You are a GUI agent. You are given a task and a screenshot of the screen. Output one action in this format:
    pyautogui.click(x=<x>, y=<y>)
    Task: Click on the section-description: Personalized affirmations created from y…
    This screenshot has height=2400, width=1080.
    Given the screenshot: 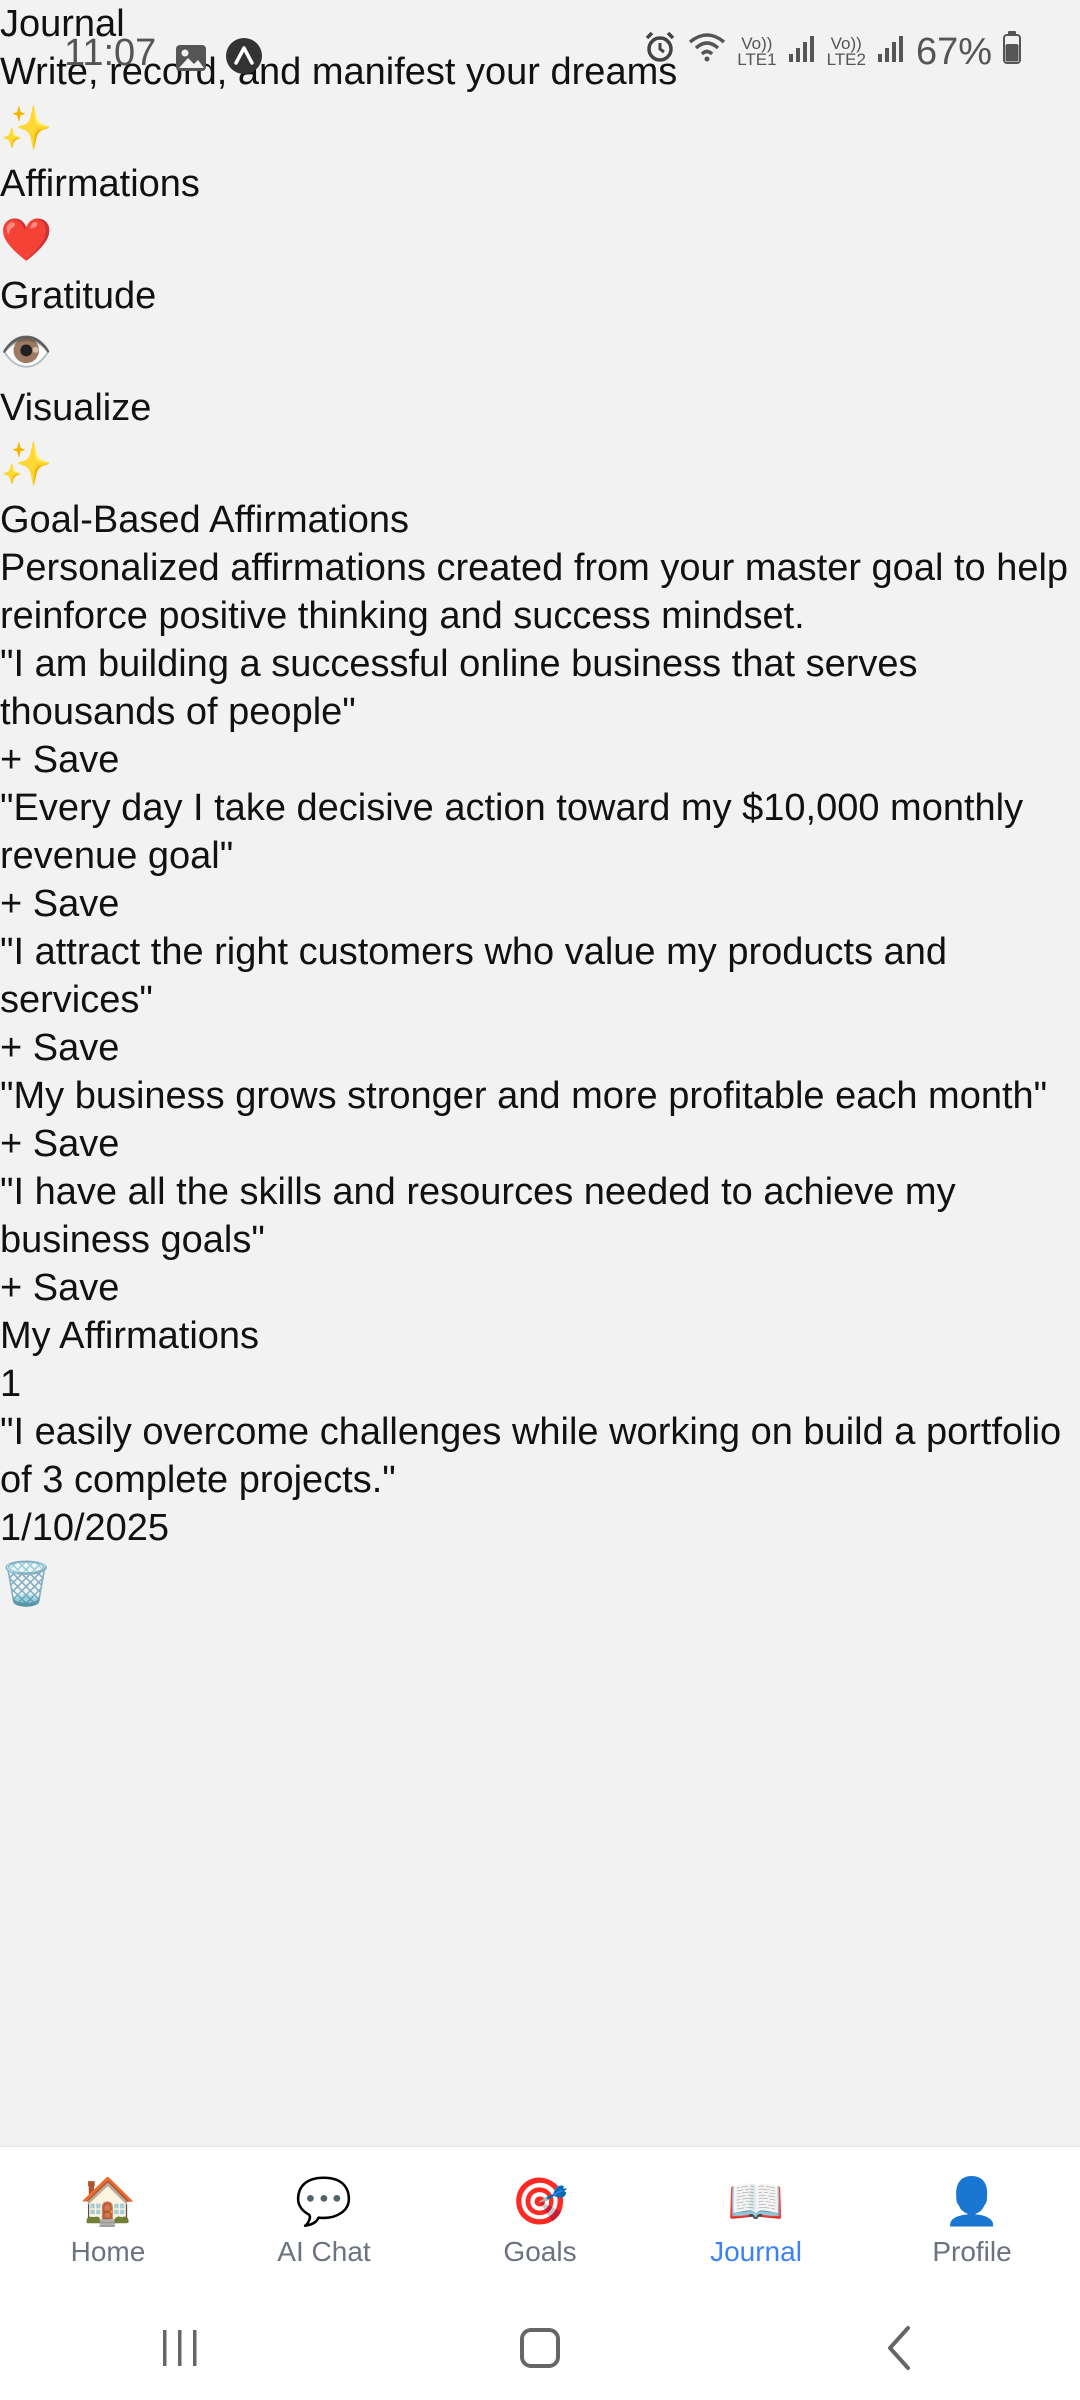 What is the action you would take?
    pyautogui.click(x=534, y=592)
    